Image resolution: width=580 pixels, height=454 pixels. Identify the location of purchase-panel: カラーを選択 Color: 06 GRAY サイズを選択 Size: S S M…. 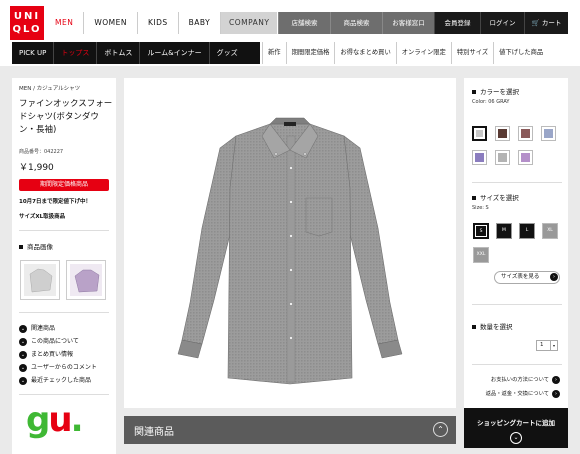
(516, 245).